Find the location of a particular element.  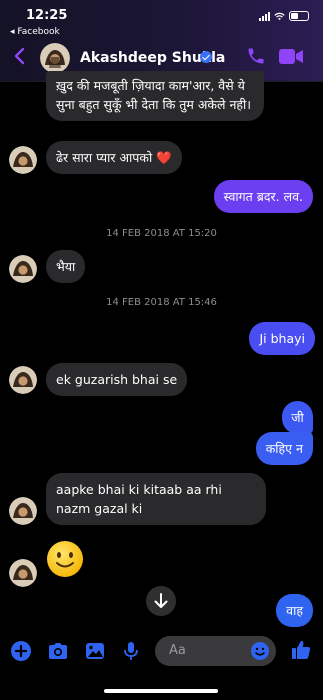

message-input-placeholder: Aa is located at coordinates (177, 650).